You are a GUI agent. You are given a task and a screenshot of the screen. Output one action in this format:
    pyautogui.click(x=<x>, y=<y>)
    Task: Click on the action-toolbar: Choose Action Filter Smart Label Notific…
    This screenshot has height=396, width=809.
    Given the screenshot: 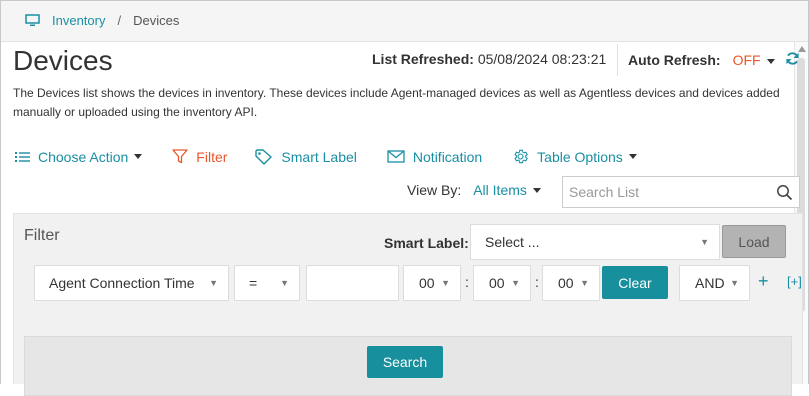 What is the action you would take?
    pyautogui.click(x=341, y=156)
    